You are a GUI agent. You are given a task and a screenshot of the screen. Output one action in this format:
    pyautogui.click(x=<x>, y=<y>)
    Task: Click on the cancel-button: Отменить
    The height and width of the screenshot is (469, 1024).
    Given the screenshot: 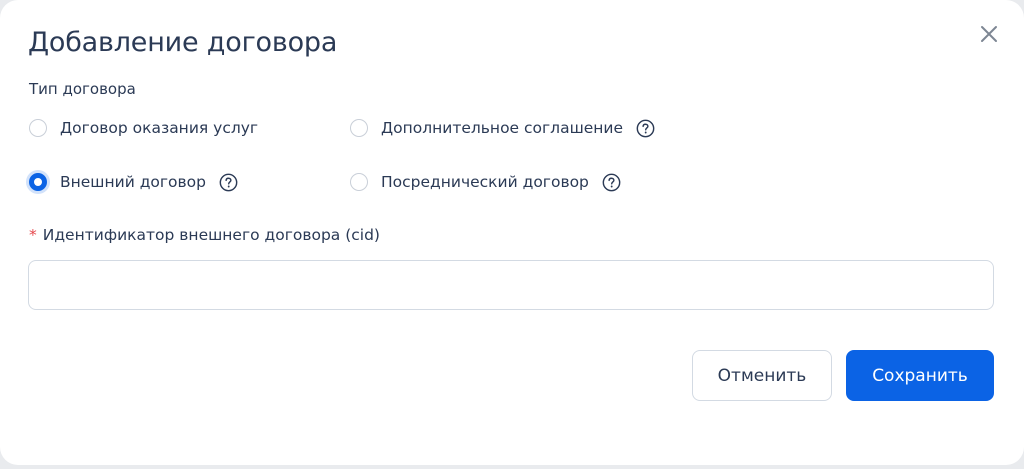 What is the action you would take?
    pyautogui.click(x=762, y=375)
    